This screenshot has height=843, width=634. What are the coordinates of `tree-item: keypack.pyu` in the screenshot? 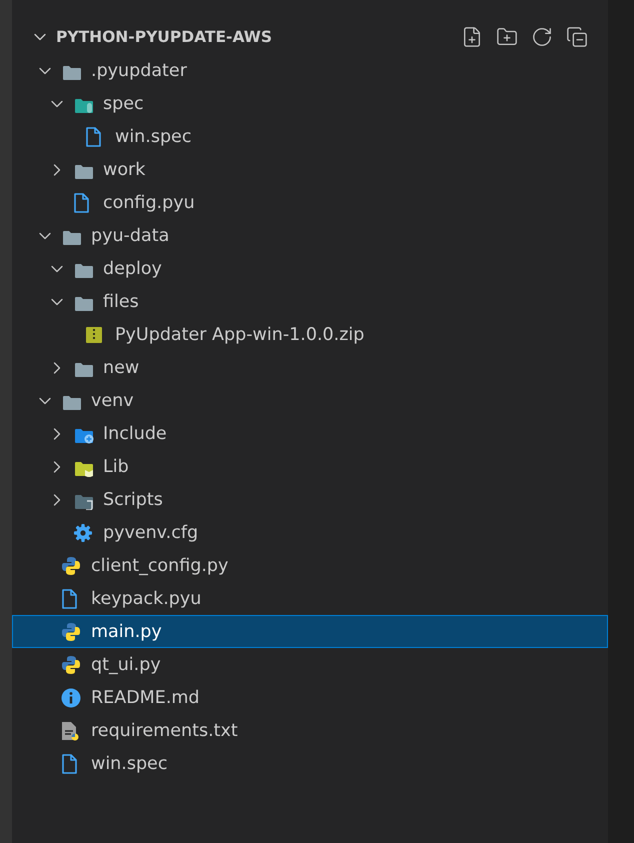 It's located at (310, 598).